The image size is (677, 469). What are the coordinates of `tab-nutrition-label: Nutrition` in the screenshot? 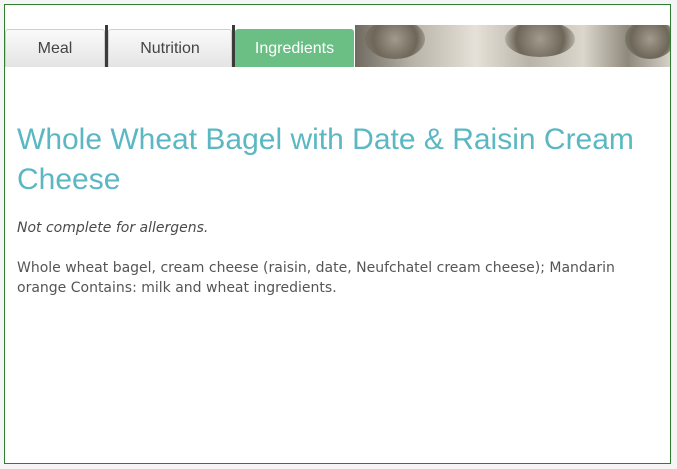 It's located at (170, 48).